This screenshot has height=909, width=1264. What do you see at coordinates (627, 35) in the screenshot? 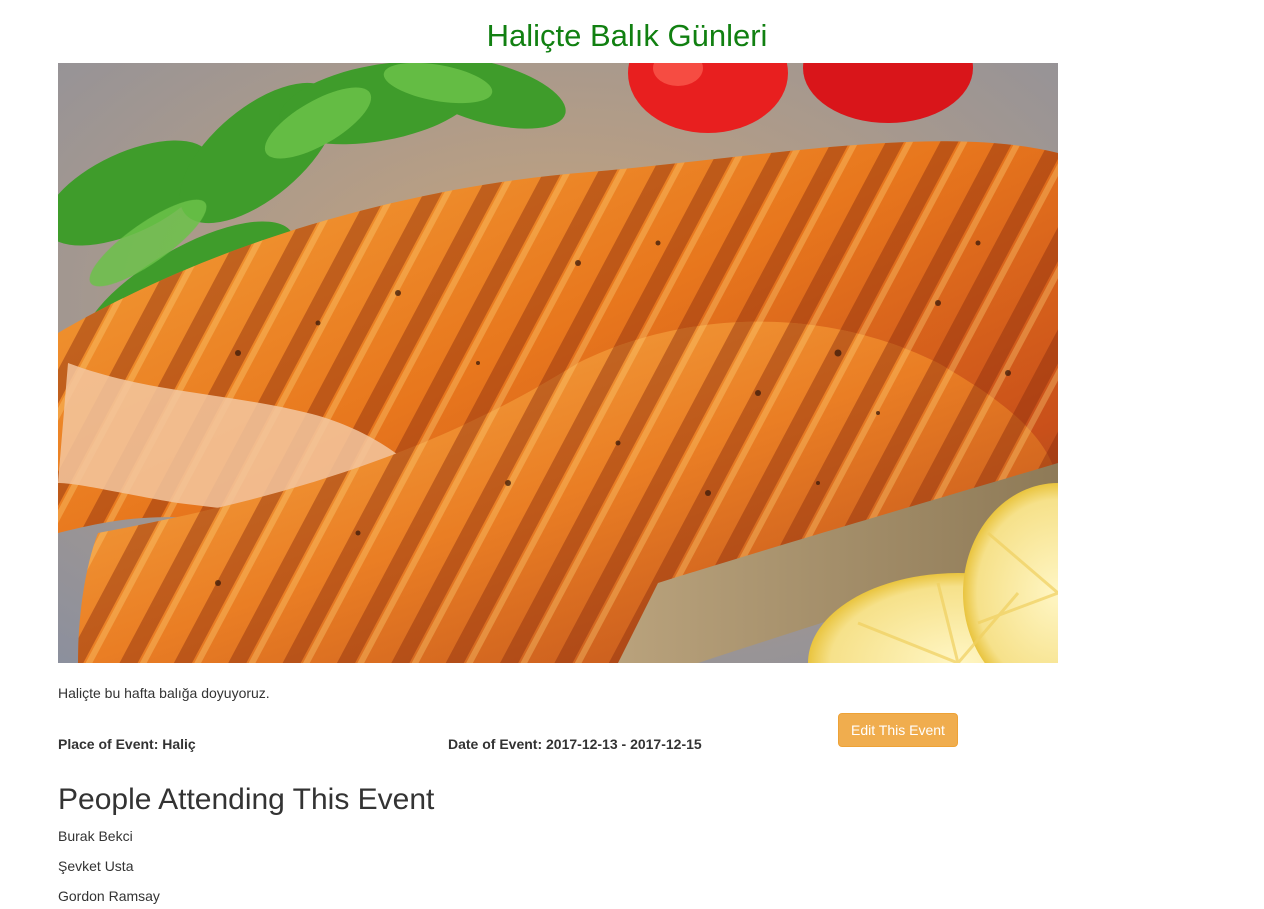
I see `event-title: Haliçte Balık Günleri` at bounding box center [627, 35].